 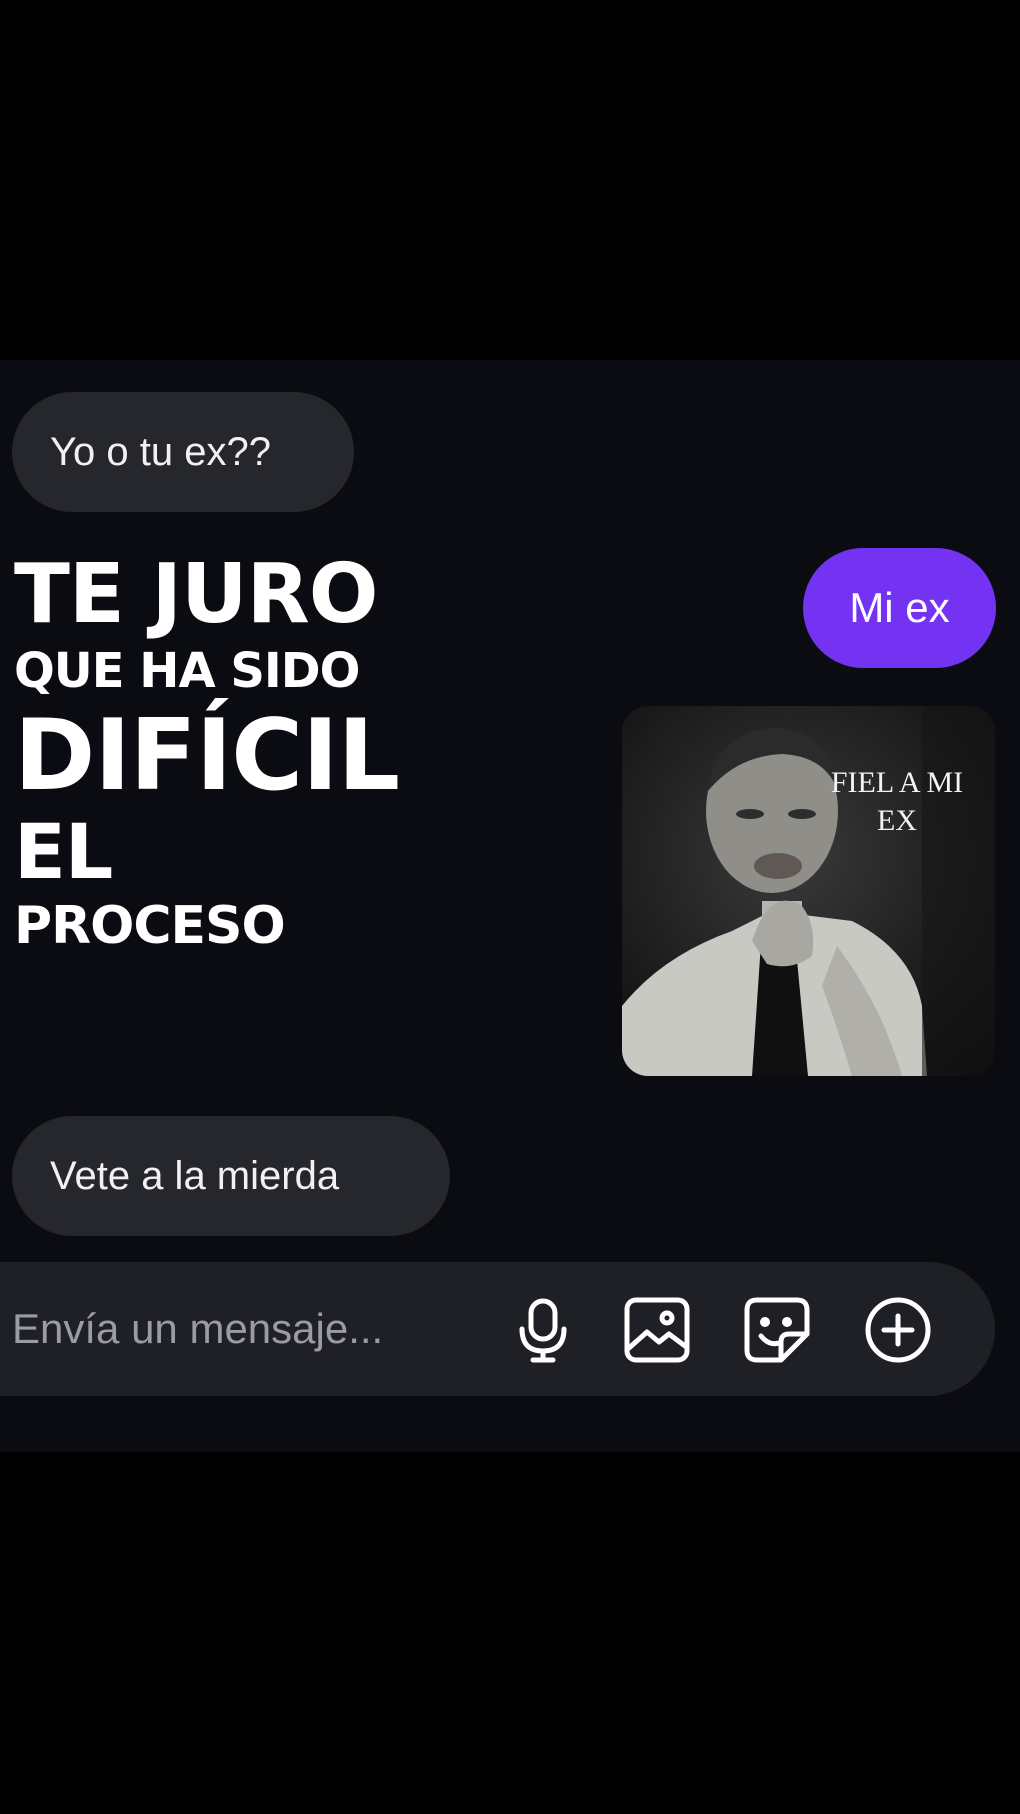 I want to click on caption-line: PROCESO, so click(x=150, y=926).